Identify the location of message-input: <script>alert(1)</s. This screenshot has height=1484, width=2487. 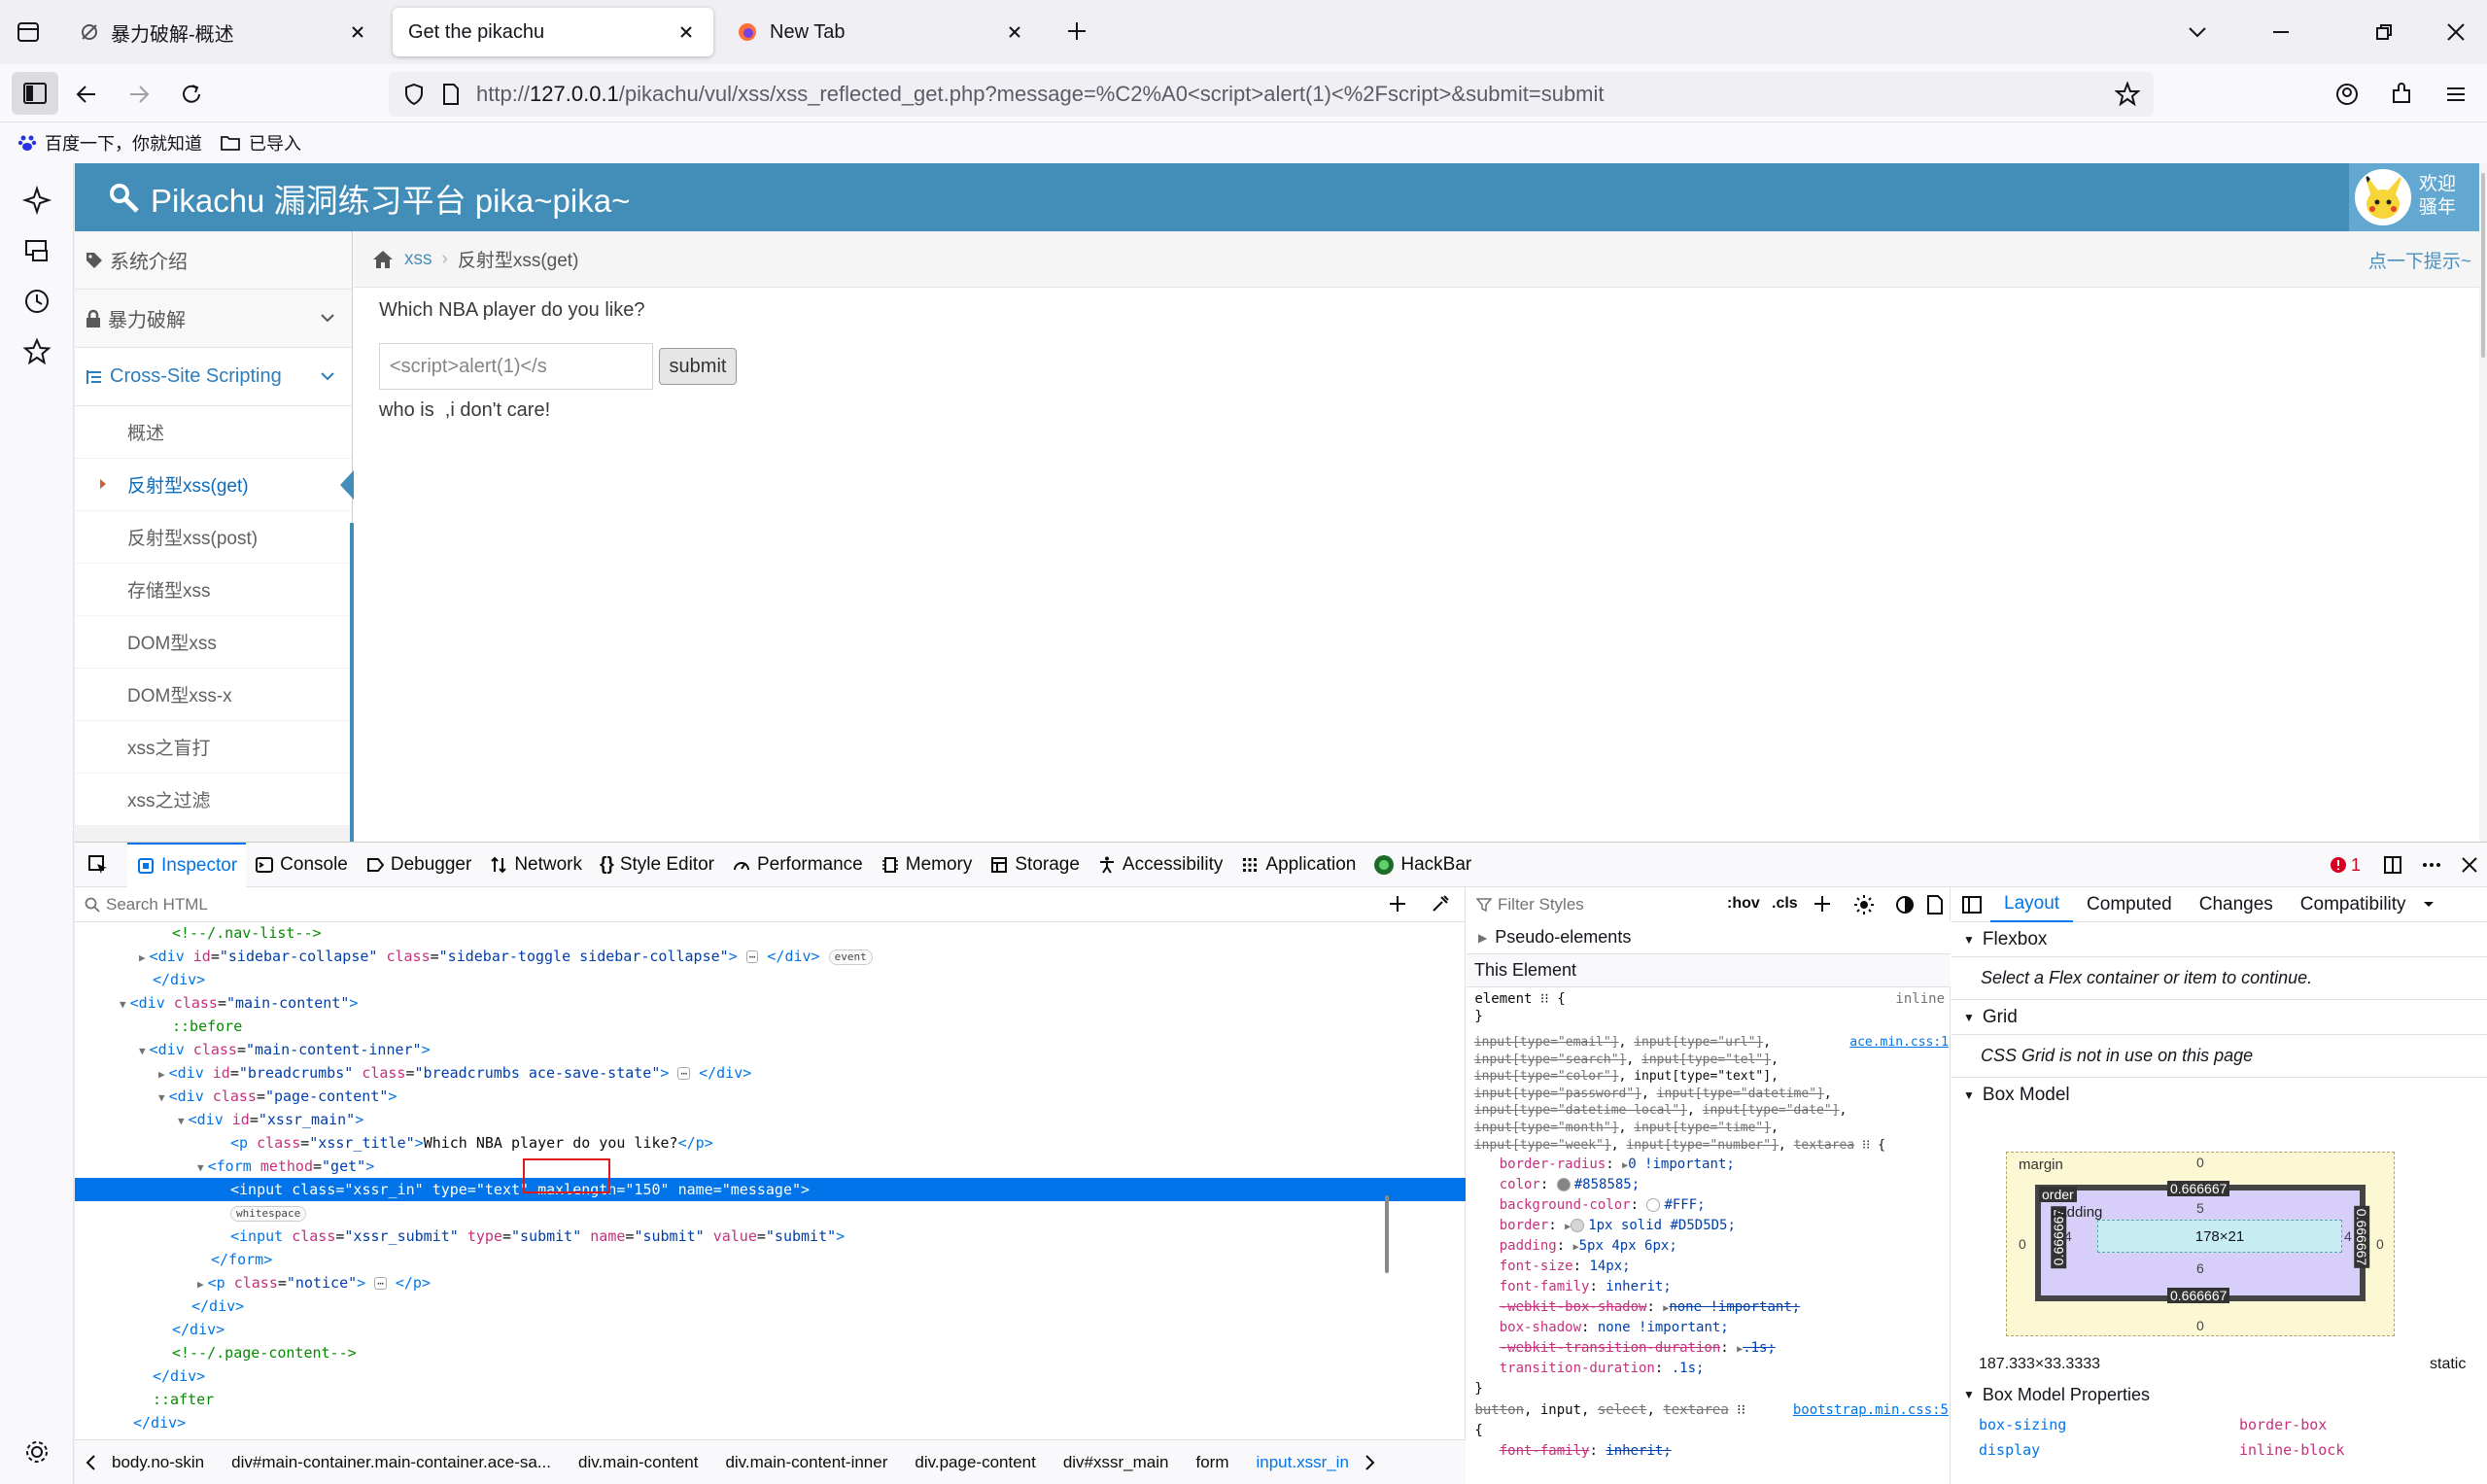
(516, 366).